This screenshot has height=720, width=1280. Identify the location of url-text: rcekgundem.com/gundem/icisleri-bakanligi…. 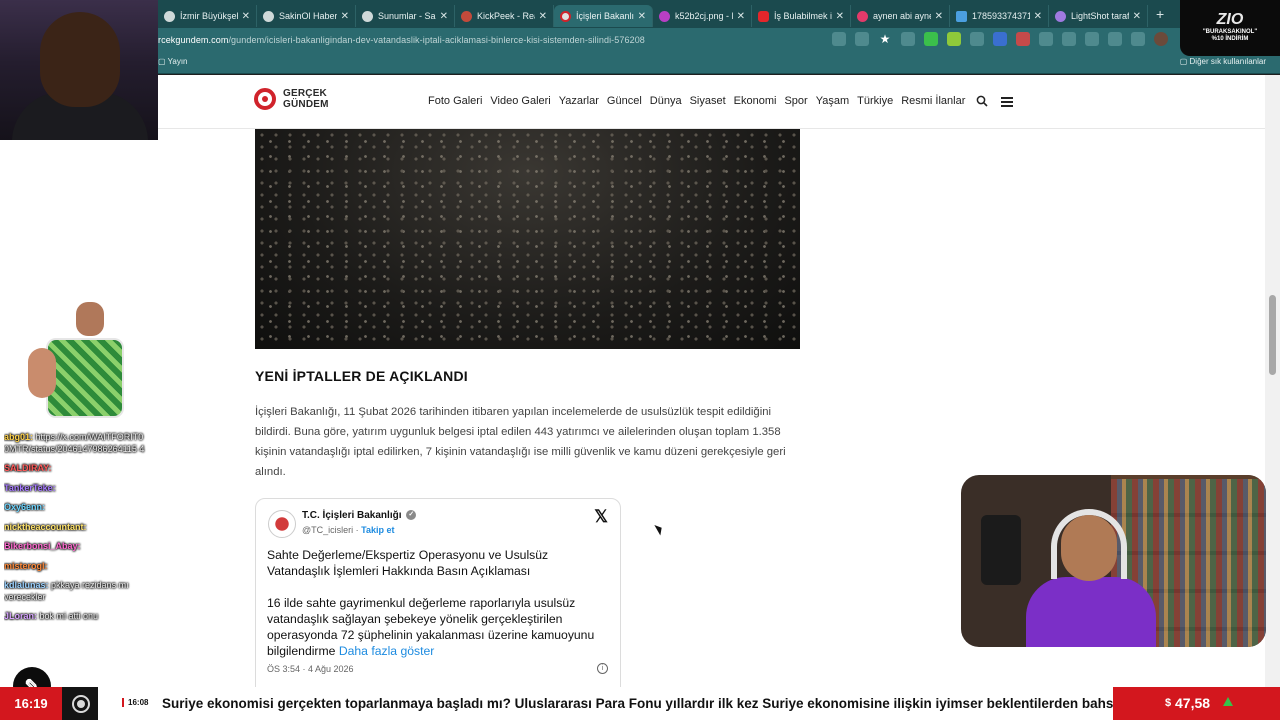
(401, 40).